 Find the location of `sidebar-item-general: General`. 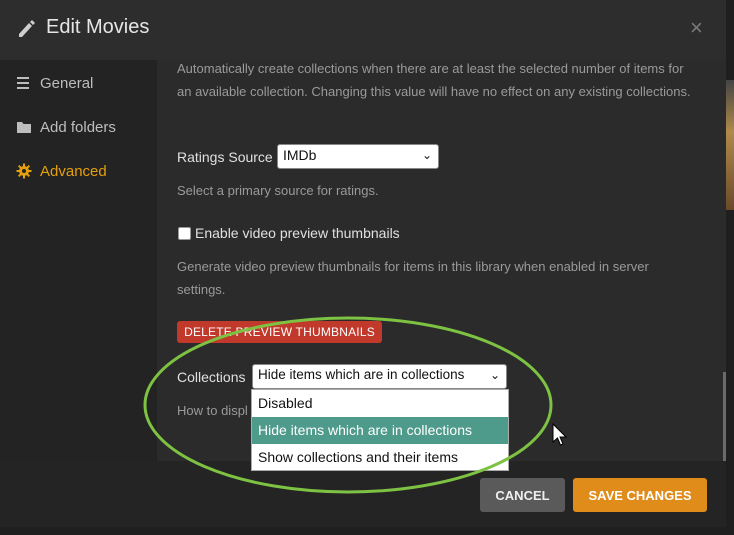

sidebar-item-general: General is located at coordinates (54, 83).